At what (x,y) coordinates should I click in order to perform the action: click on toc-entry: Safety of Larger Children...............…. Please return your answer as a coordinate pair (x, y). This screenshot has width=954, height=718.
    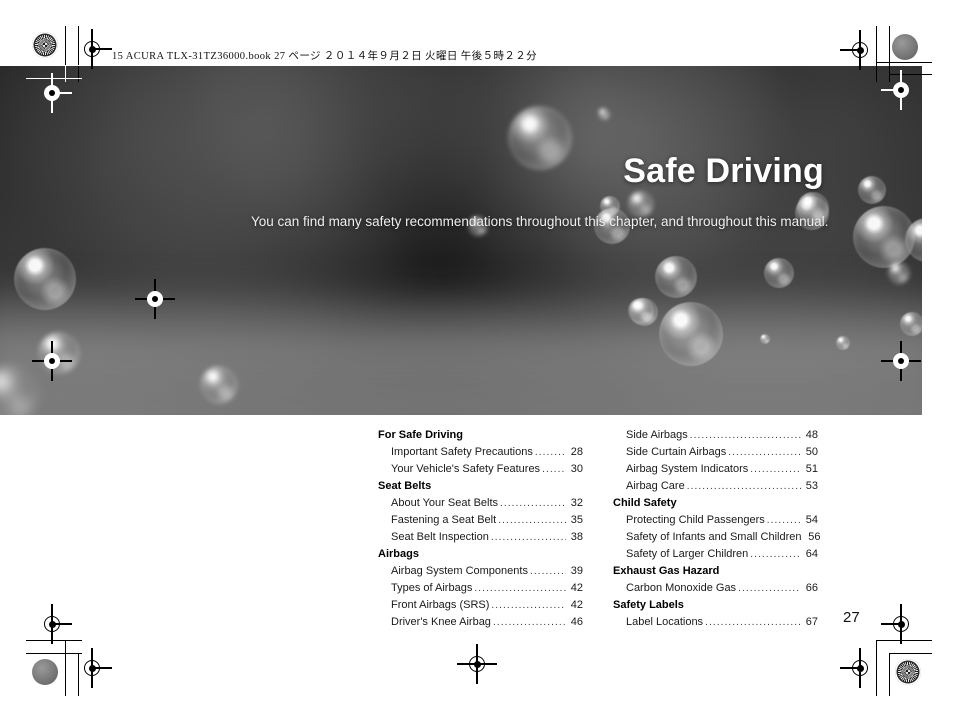
    Looking at the image, I should click on (715, 554).